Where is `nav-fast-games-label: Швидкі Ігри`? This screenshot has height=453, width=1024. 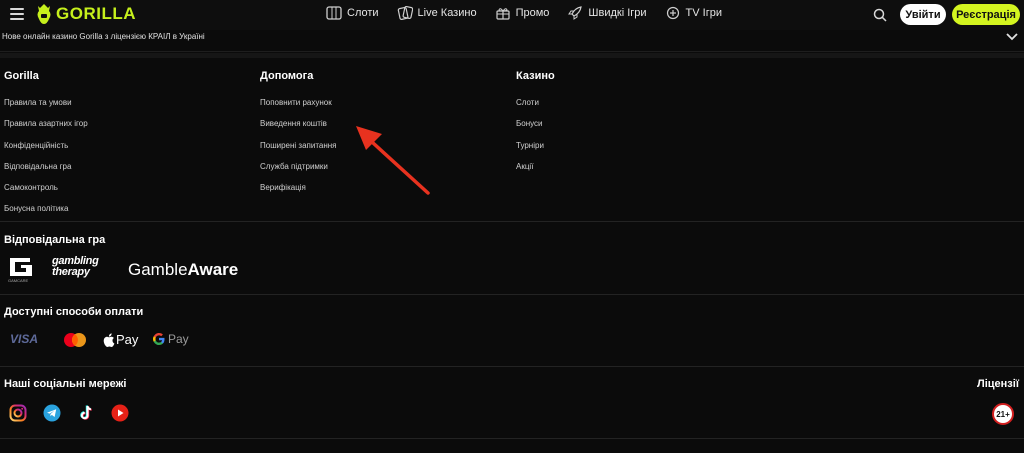 nav-fast-games-label: Швидкі Ігри is located at coordinates (617, 13).